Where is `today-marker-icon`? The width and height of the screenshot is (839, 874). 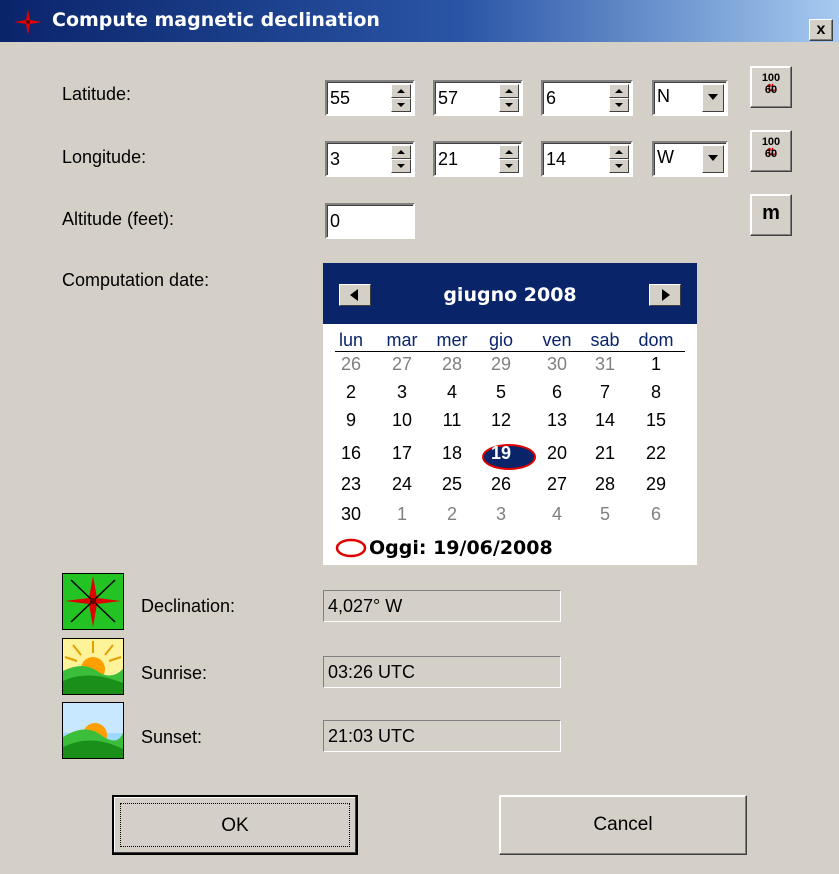
today-marker-icon is located at coordinates (351, 548).